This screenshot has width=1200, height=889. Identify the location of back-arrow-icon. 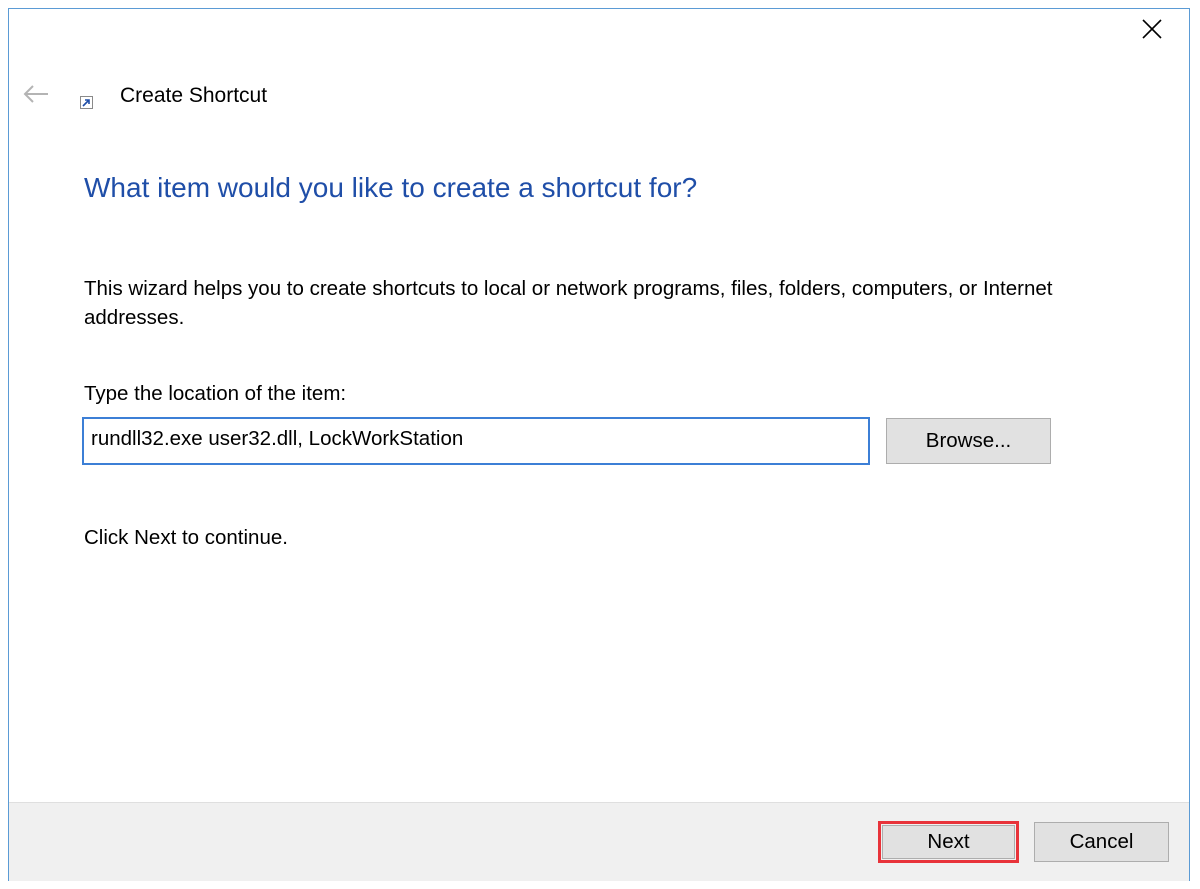
(35, 94).